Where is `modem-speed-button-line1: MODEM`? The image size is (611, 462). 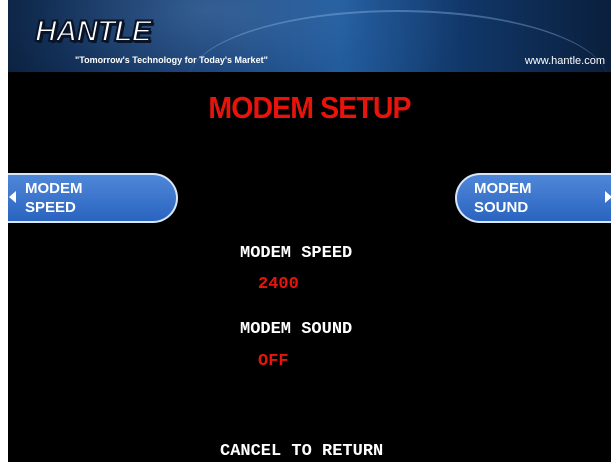
modem-speed-button-line1: MODEM is located at coordinates (54, 188).